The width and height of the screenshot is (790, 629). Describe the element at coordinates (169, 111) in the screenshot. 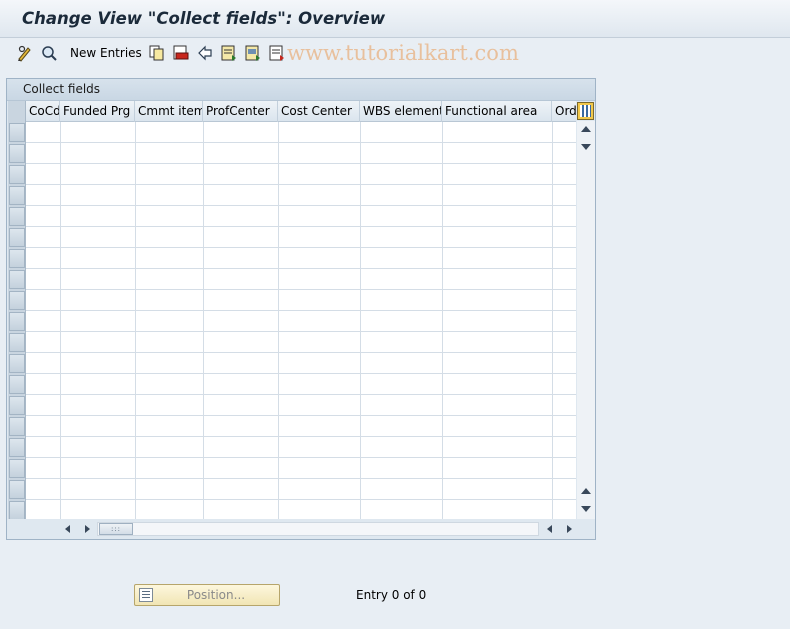

I see `column-header: Cmmt item` at that location.